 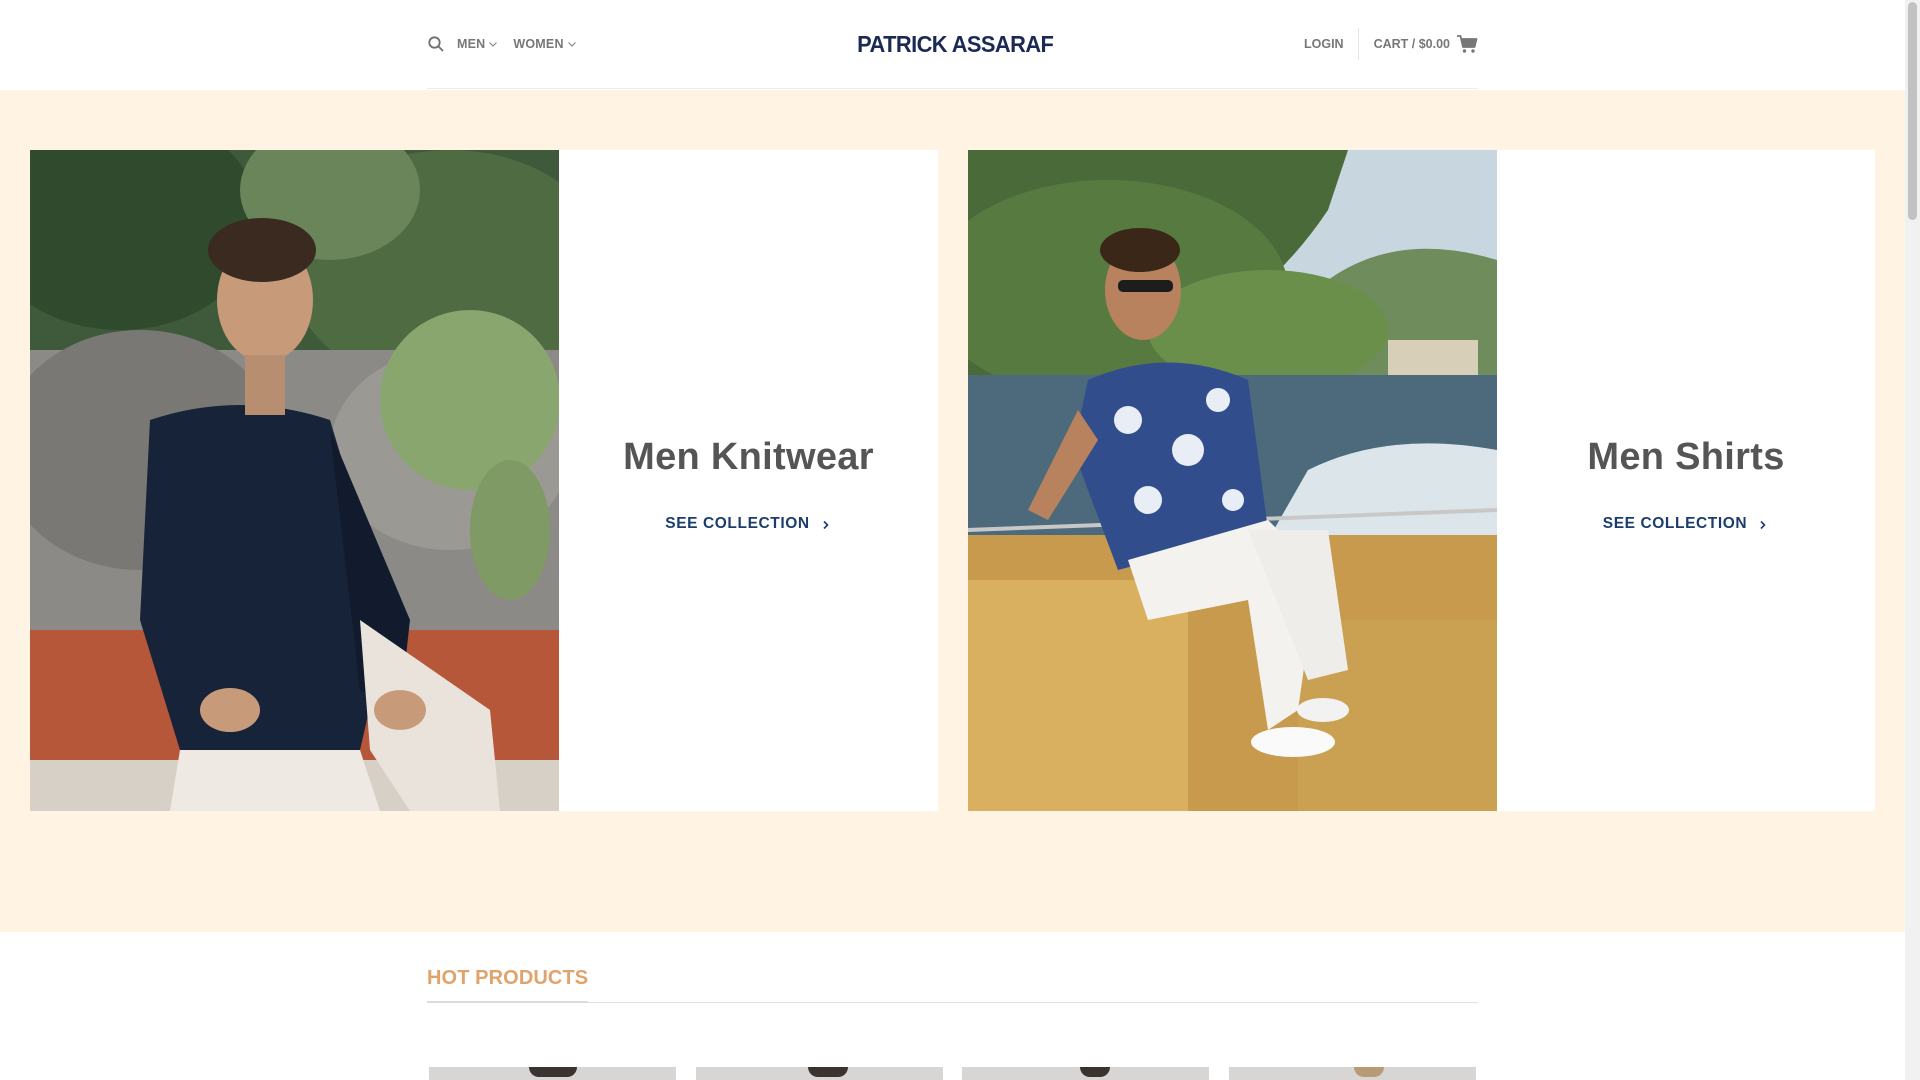 I want to click on cart-link: CART / $0.00, so click(x=1426, y=44).